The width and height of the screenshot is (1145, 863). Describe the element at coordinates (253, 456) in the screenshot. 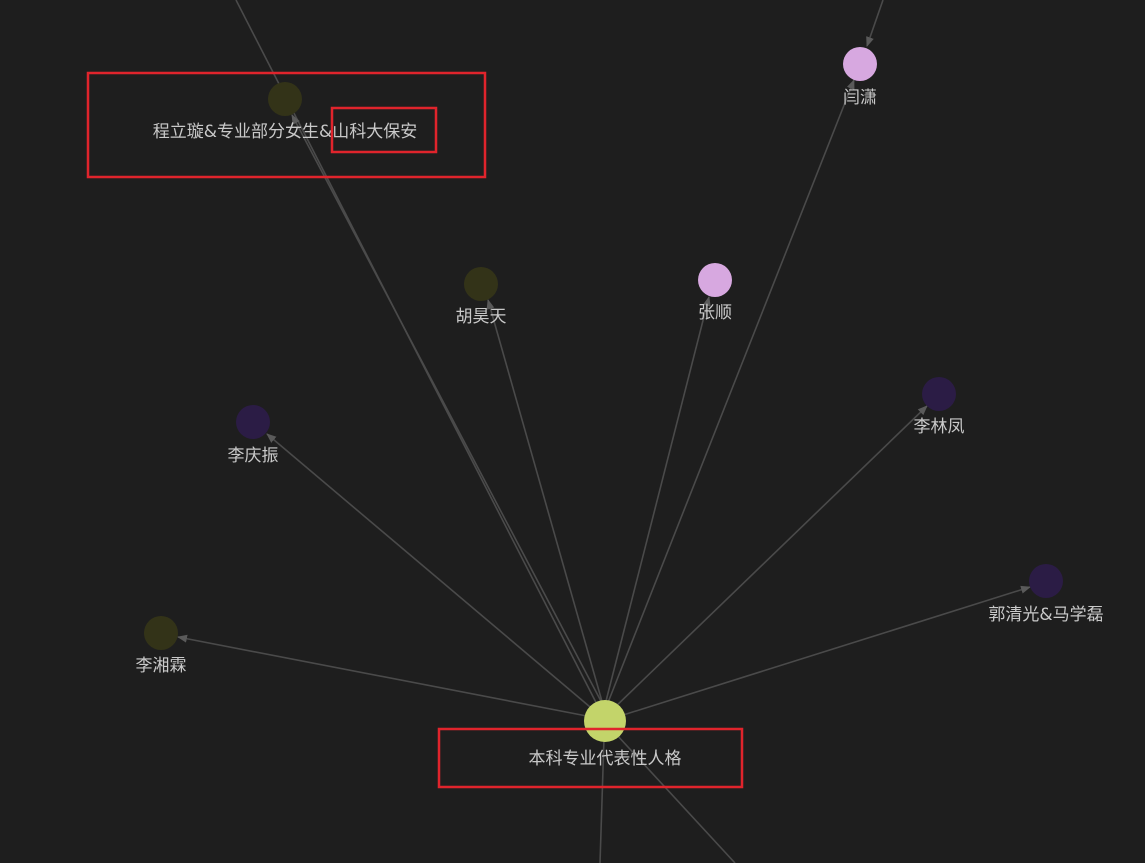

I see `node-li-qz-label: 李庆振` at that location.